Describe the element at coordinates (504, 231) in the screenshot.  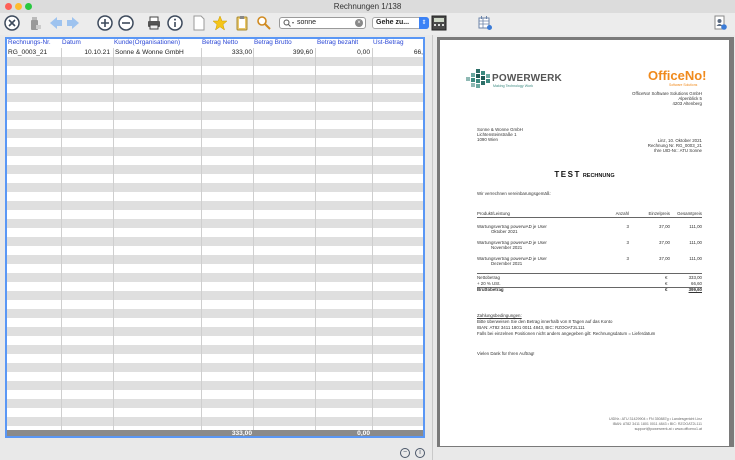
I see `item-line2: Oktober 2021` at that location.